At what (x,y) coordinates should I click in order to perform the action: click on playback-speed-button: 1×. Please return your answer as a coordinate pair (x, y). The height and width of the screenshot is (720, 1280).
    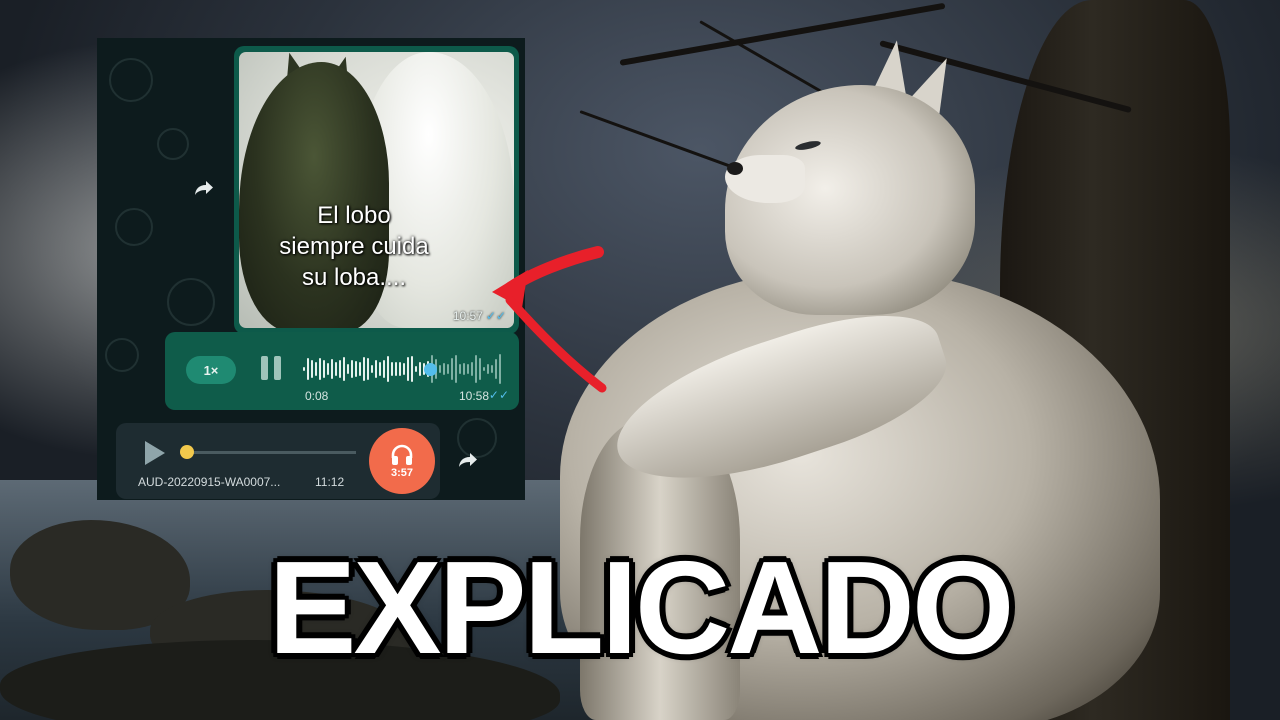
    Looking at the image, I should click on (211, 370).